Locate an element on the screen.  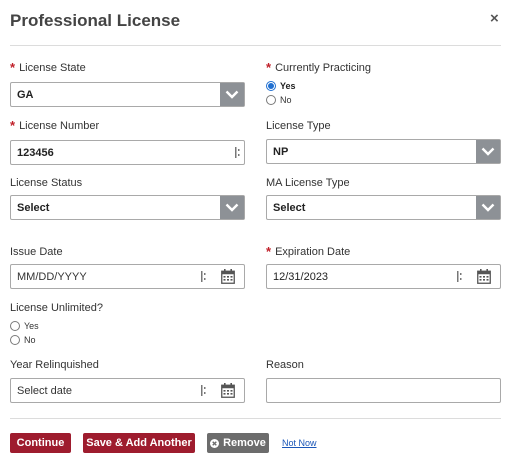
remove-button-label: Remove is located at coordinates (244, 443).